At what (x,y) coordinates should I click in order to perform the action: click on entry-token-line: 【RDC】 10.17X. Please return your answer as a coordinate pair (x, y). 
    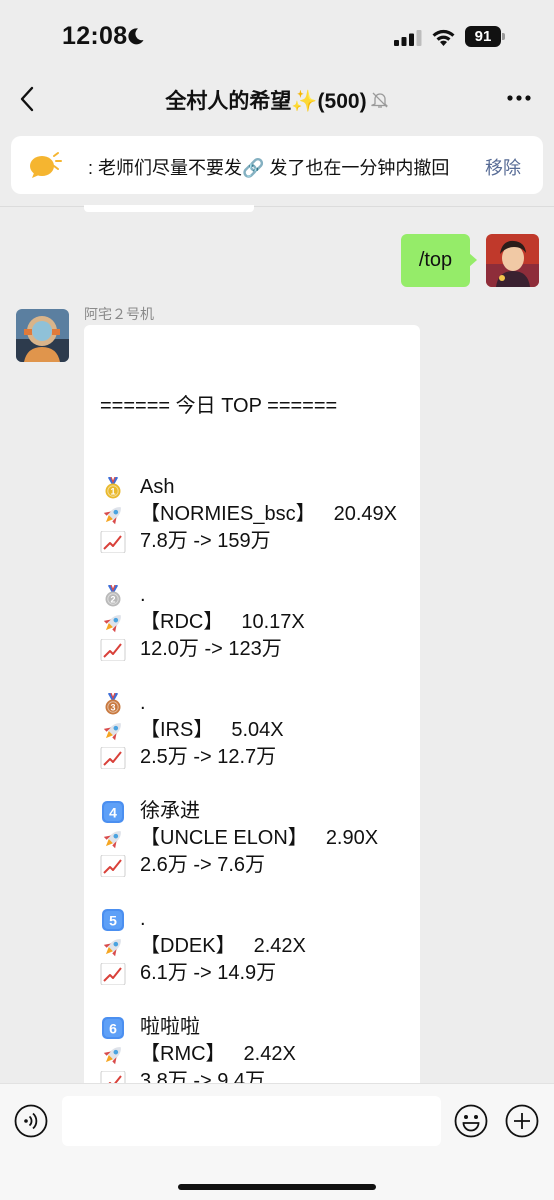
    Looking at the image, I should click on (248, 622).